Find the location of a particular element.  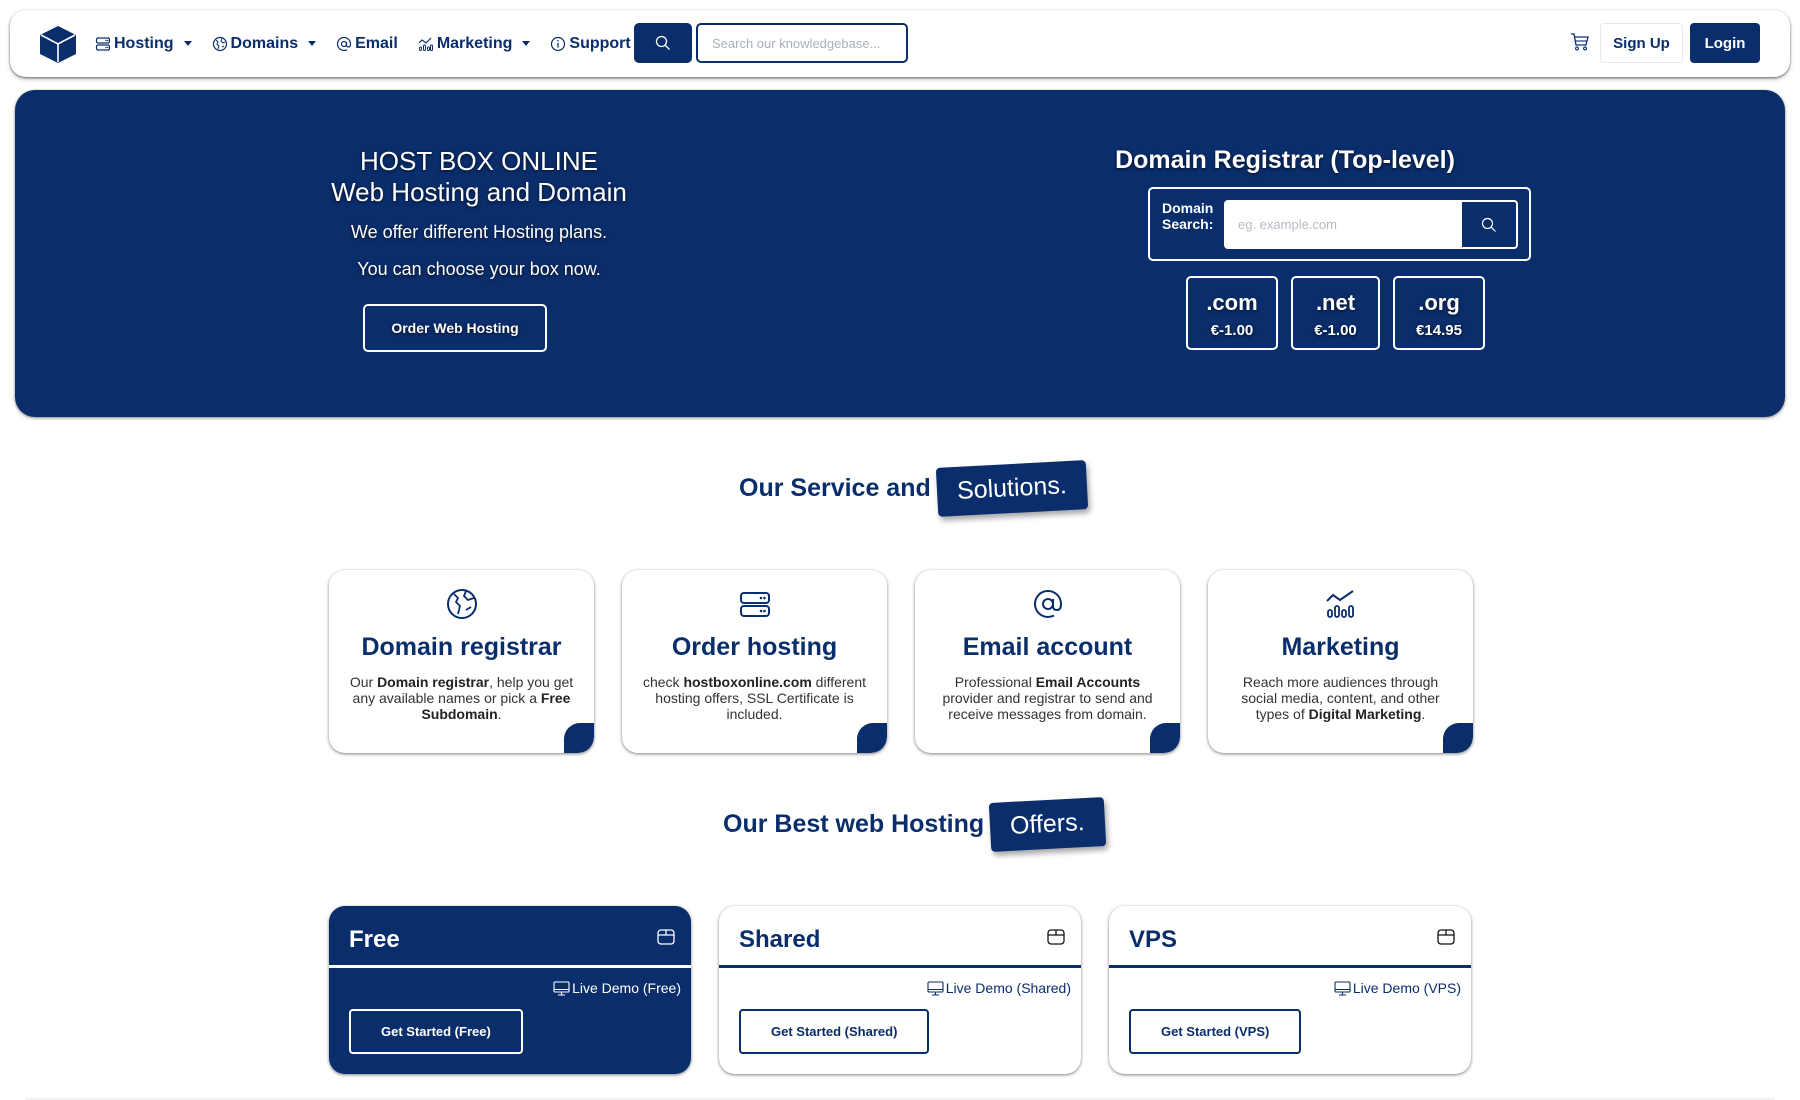

emphasis-text: Email Accounts is located at coordinates (1088, 682).